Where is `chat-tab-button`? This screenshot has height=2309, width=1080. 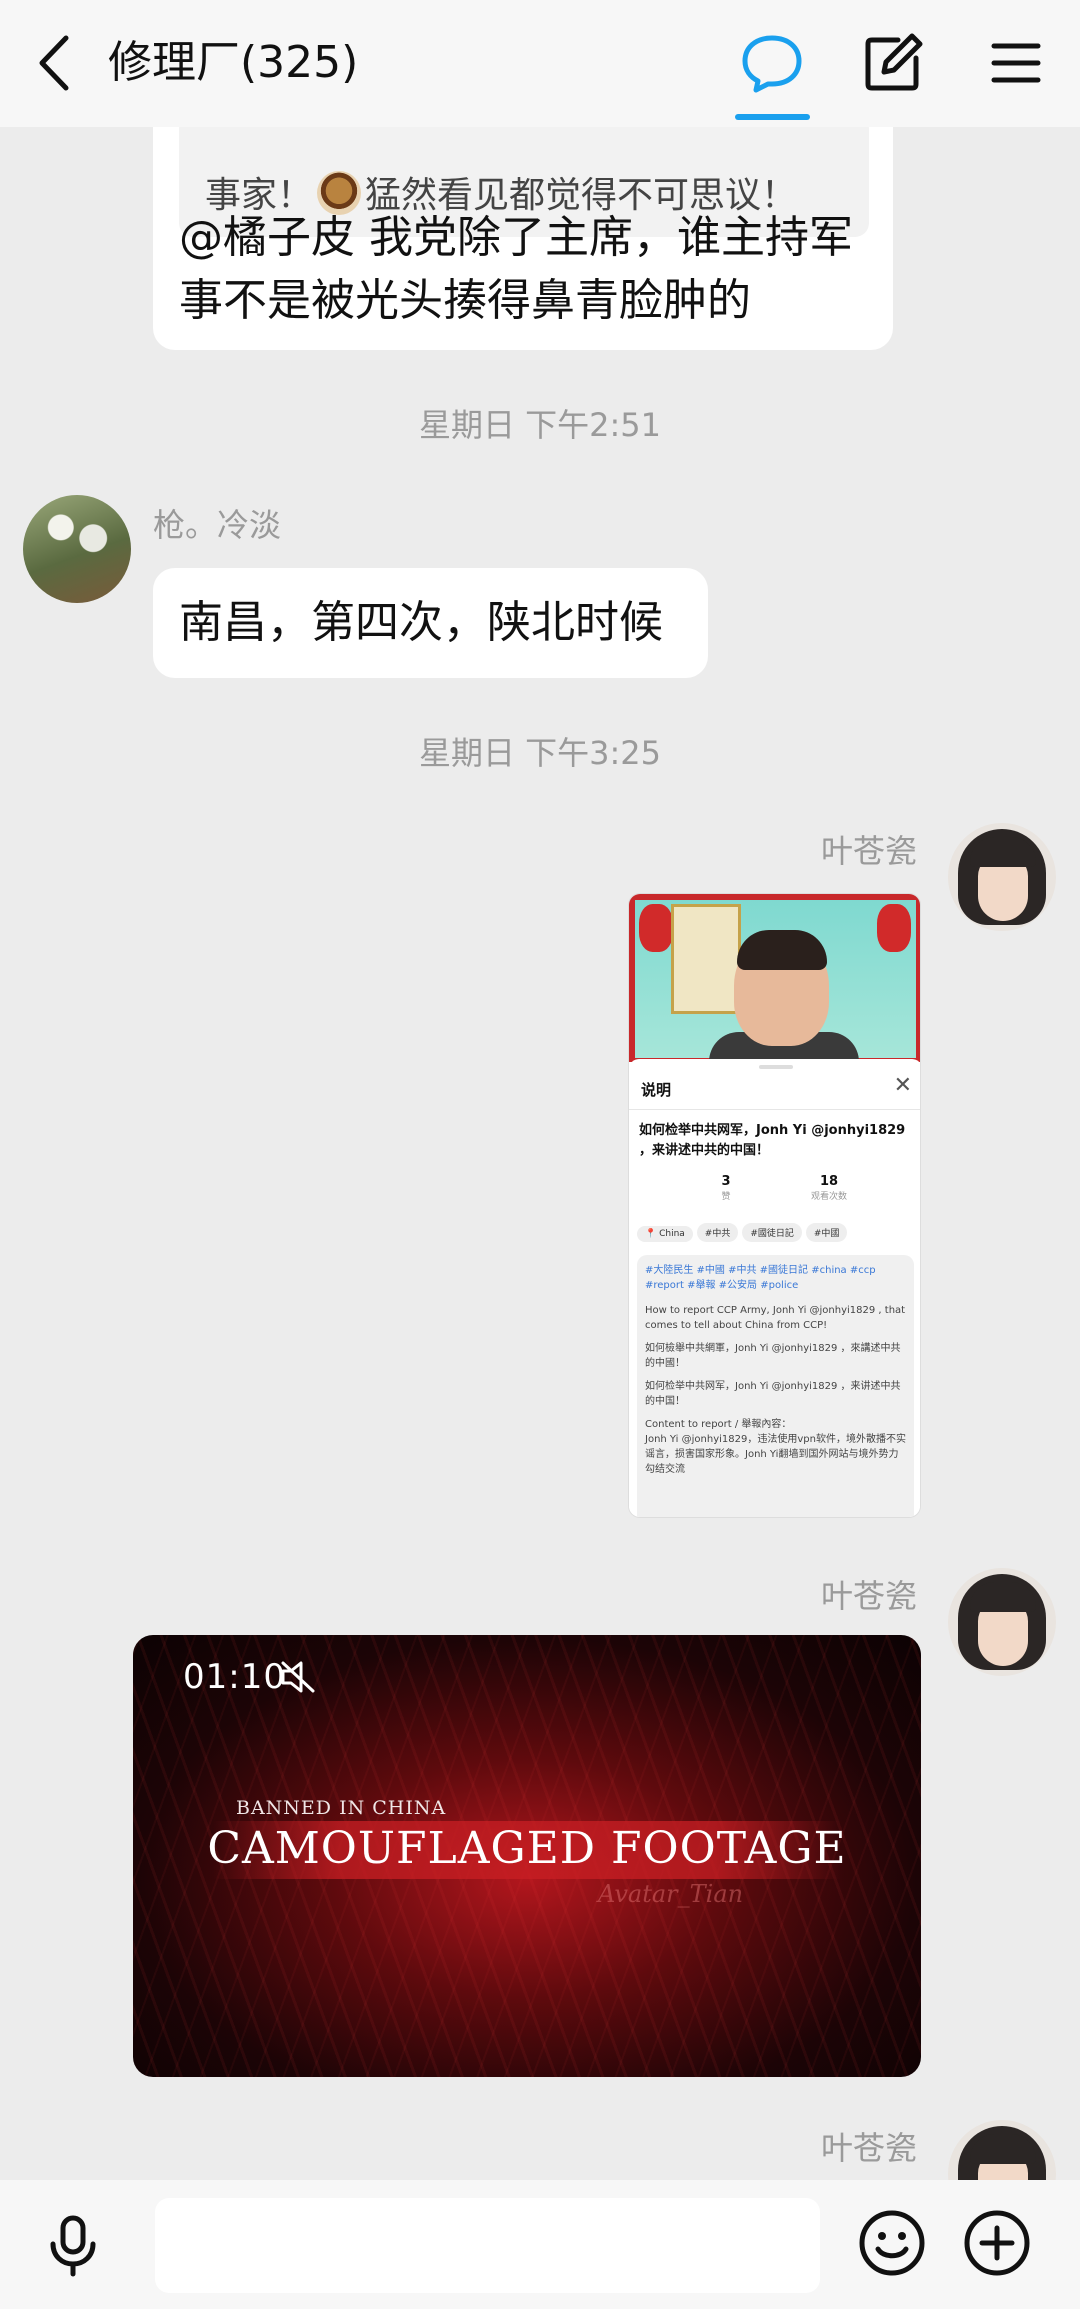
chat-tab-button is located at coordinates (772, 63).